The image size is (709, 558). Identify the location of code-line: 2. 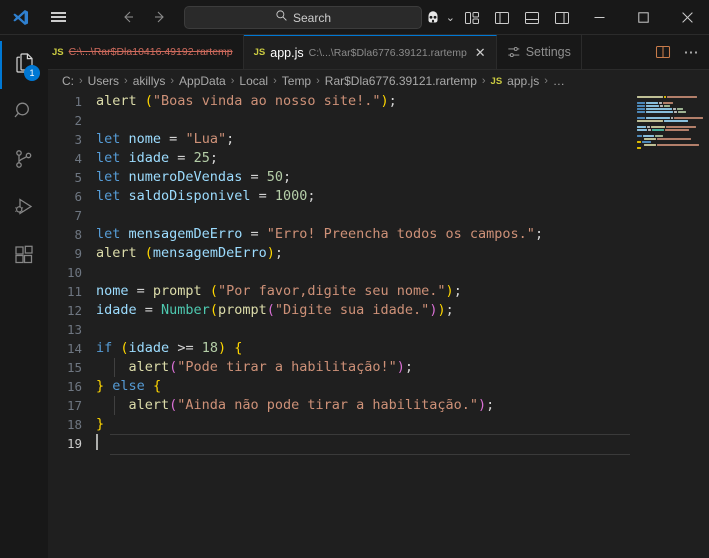
(343, 120).